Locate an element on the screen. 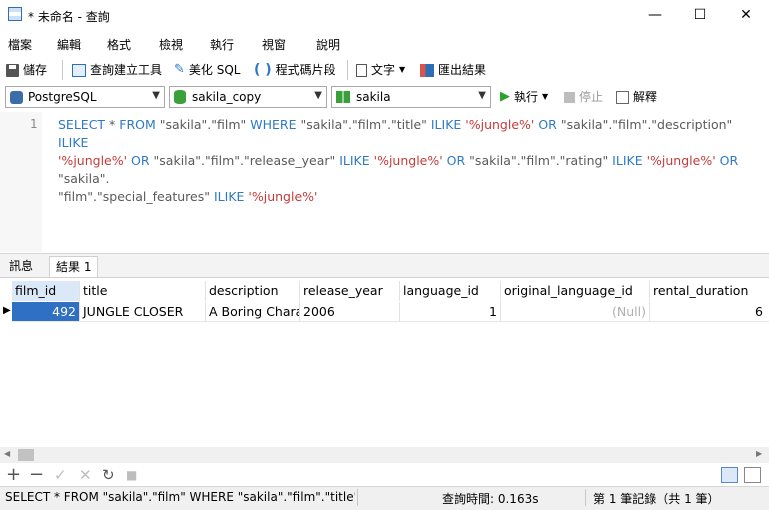 The image size is (769, 510). text-mode-label: 文字 is located at coordinates (383, 70).